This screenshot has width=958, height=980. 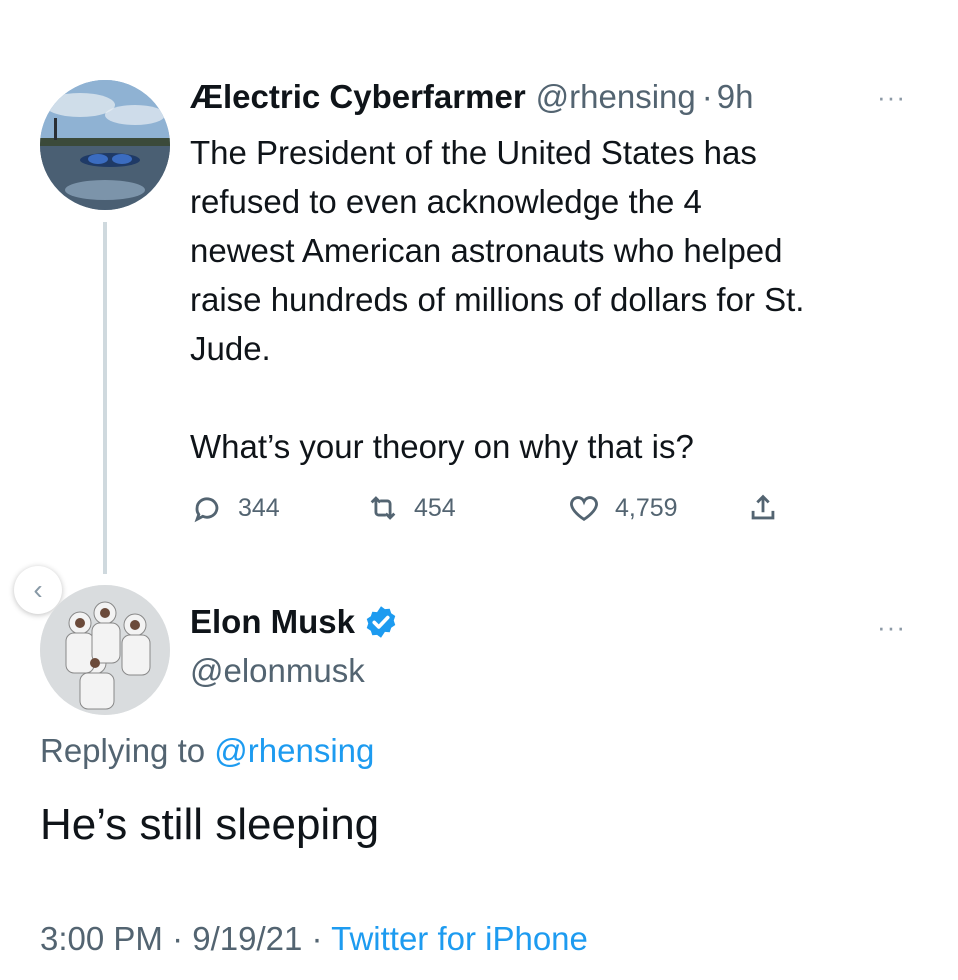 I want to click on retweet-icon, so click(x=383, y=508).